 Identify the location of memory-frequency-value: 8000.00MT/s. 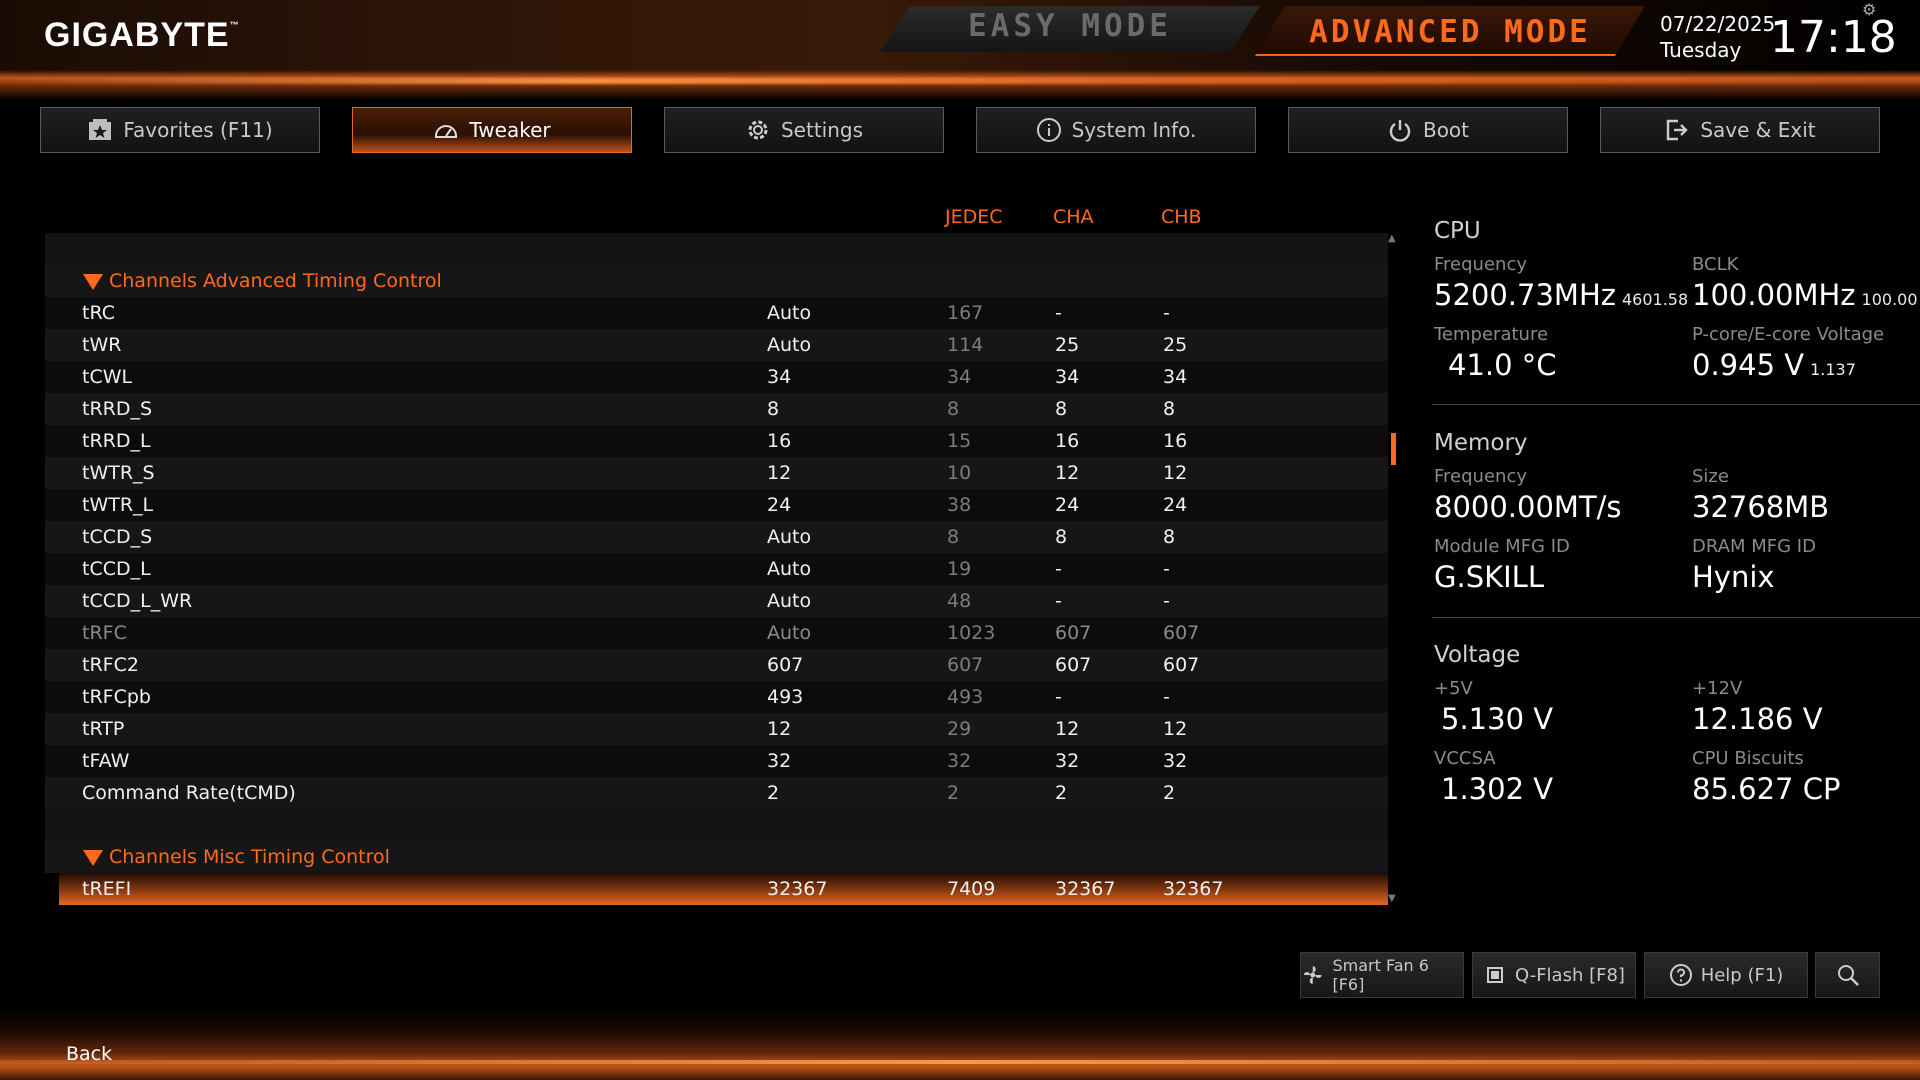
(1528, 507).